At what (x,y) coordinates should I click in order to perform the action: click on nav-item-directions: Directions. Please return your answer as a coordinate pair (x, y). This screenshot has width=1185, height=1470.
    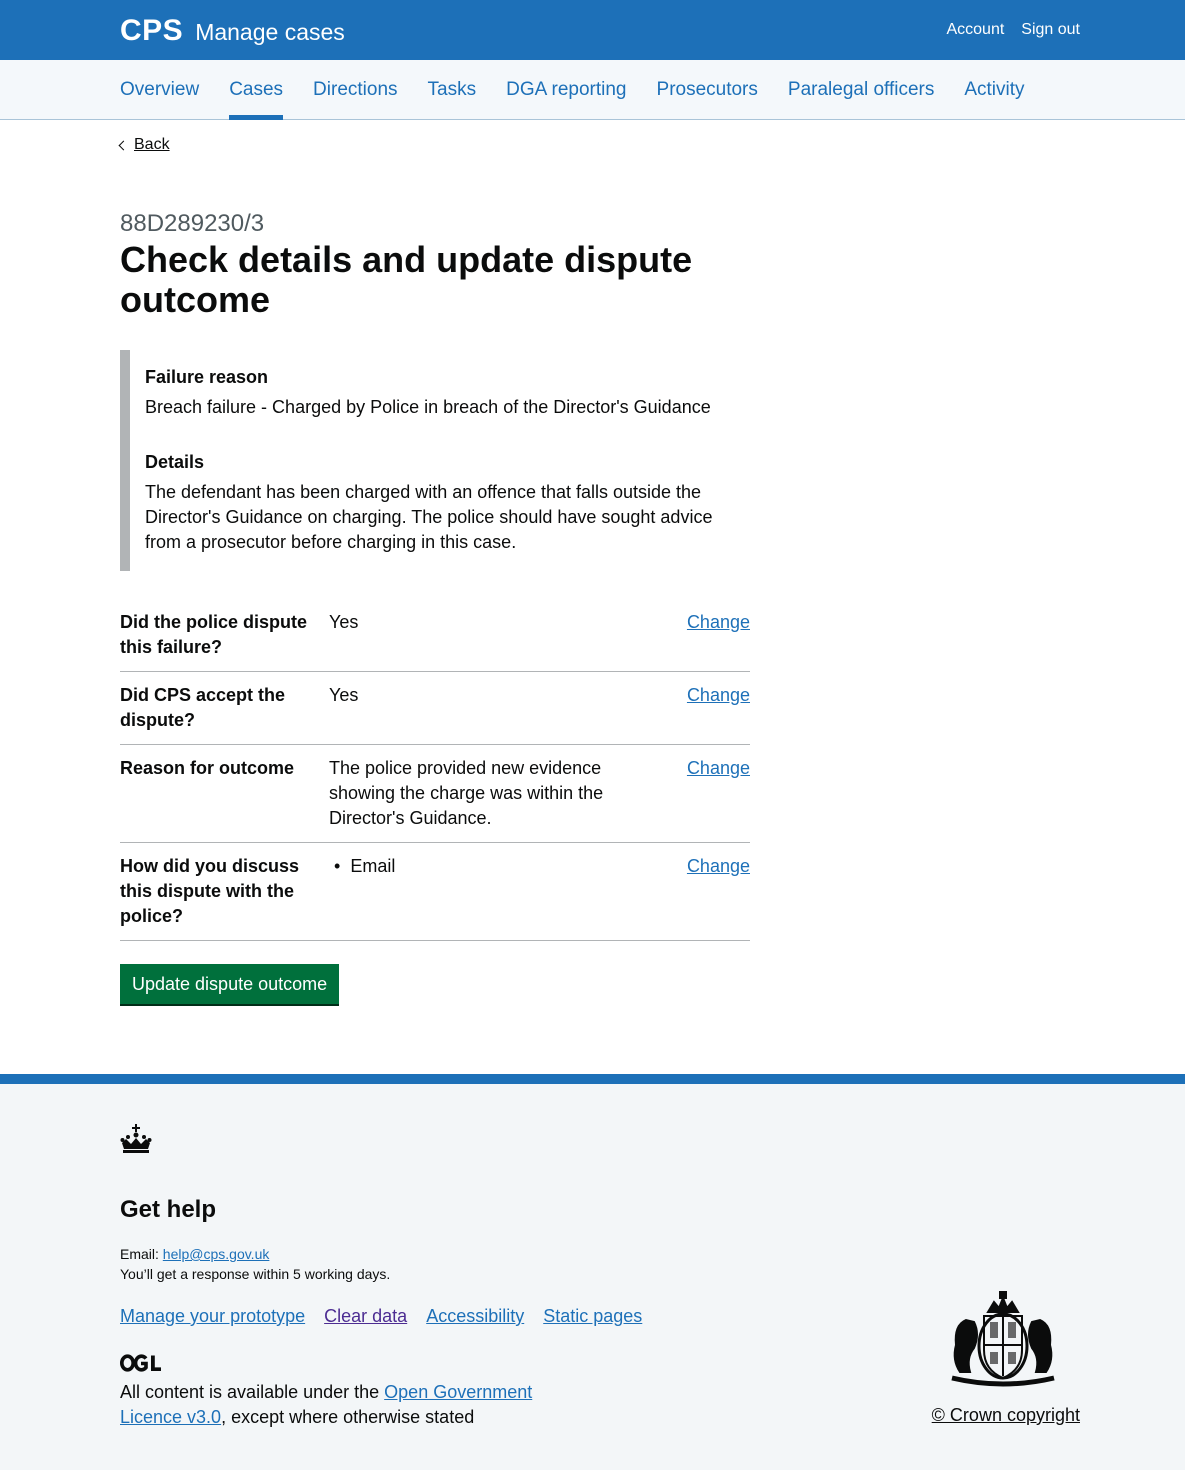
    Looking at the image, I should click on (355, 90).